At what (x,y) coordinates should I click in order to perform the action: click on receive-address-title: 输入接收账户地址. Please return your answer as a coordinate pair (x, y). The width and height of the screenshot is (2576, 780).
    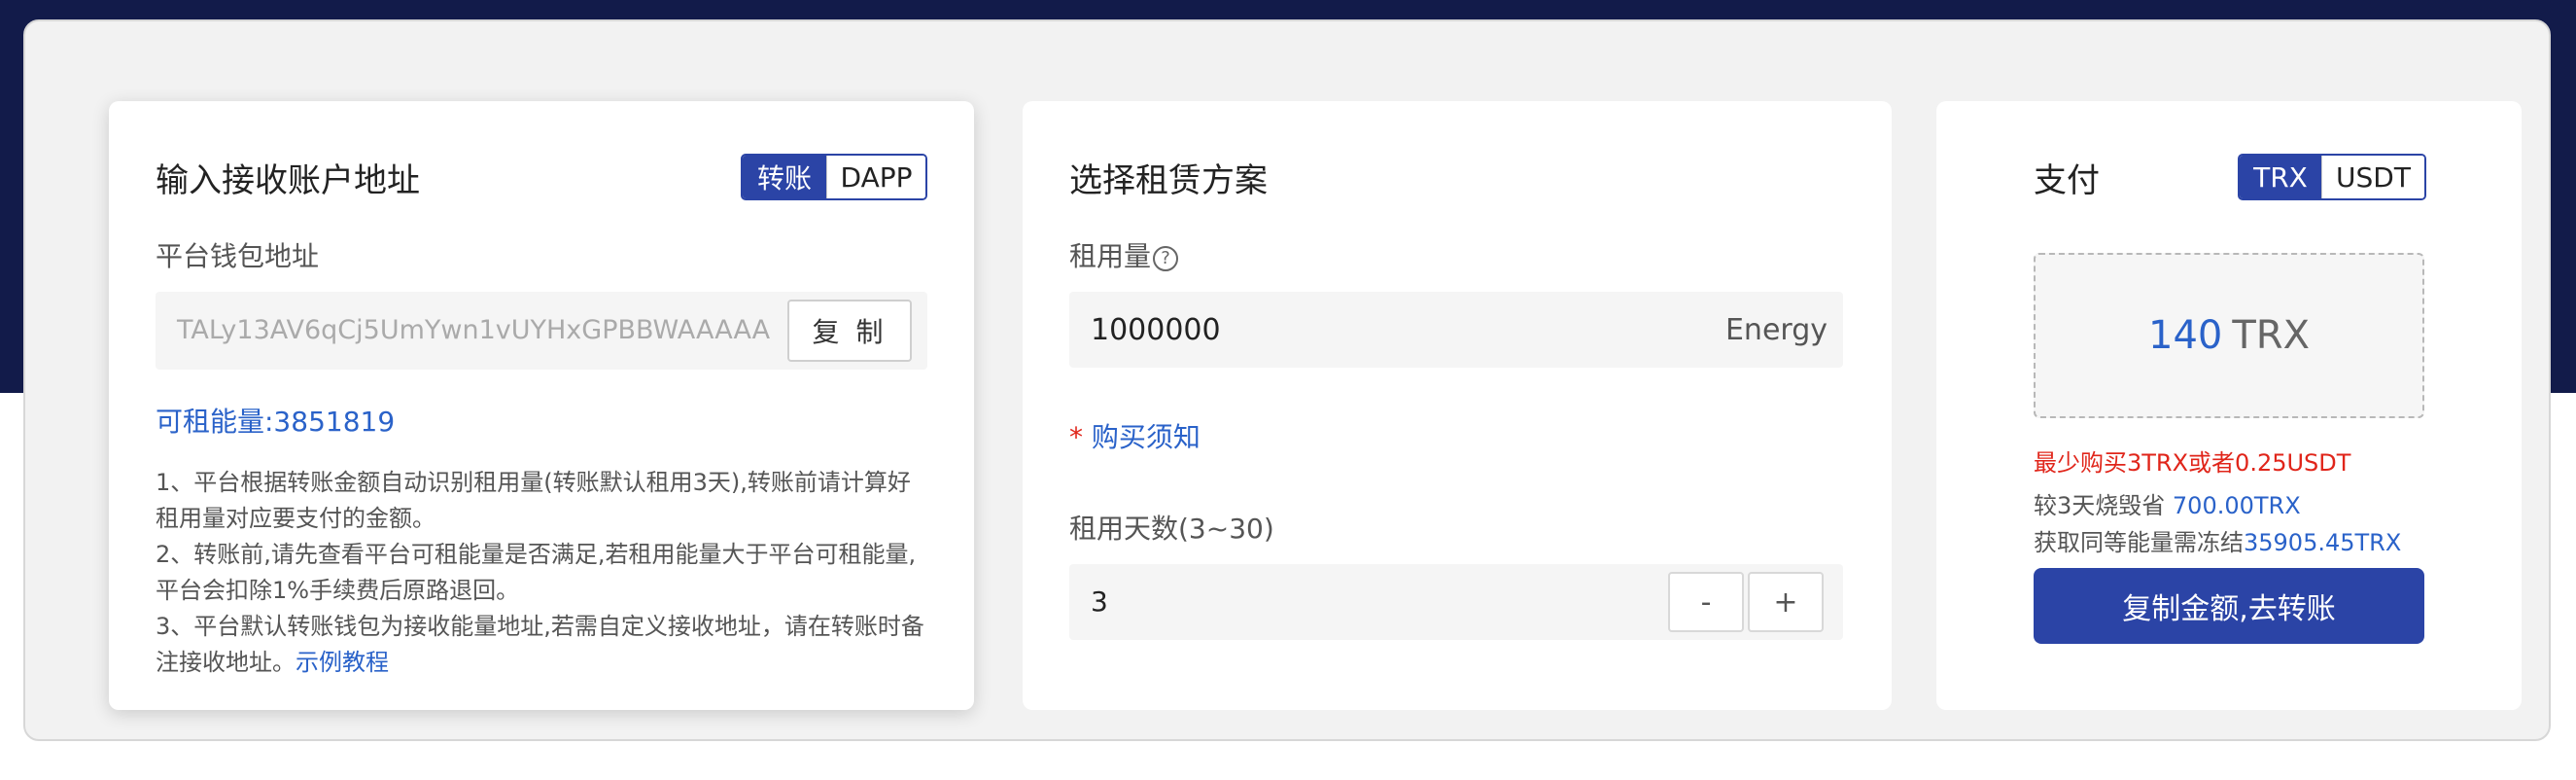
    Looking at the image, I should click on (288, 180).